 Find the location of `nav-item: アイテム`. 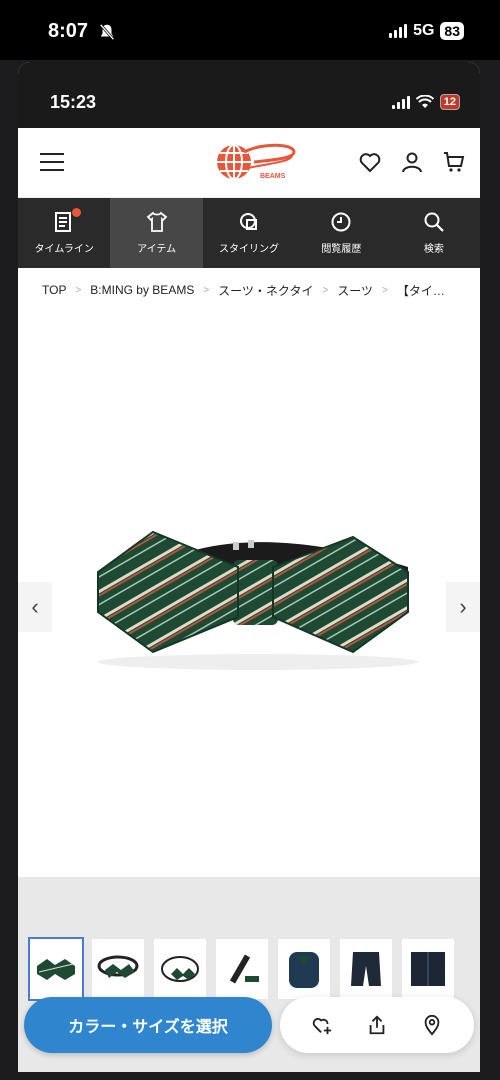

nav-item: アイテム is located at coordinates (156, 233).